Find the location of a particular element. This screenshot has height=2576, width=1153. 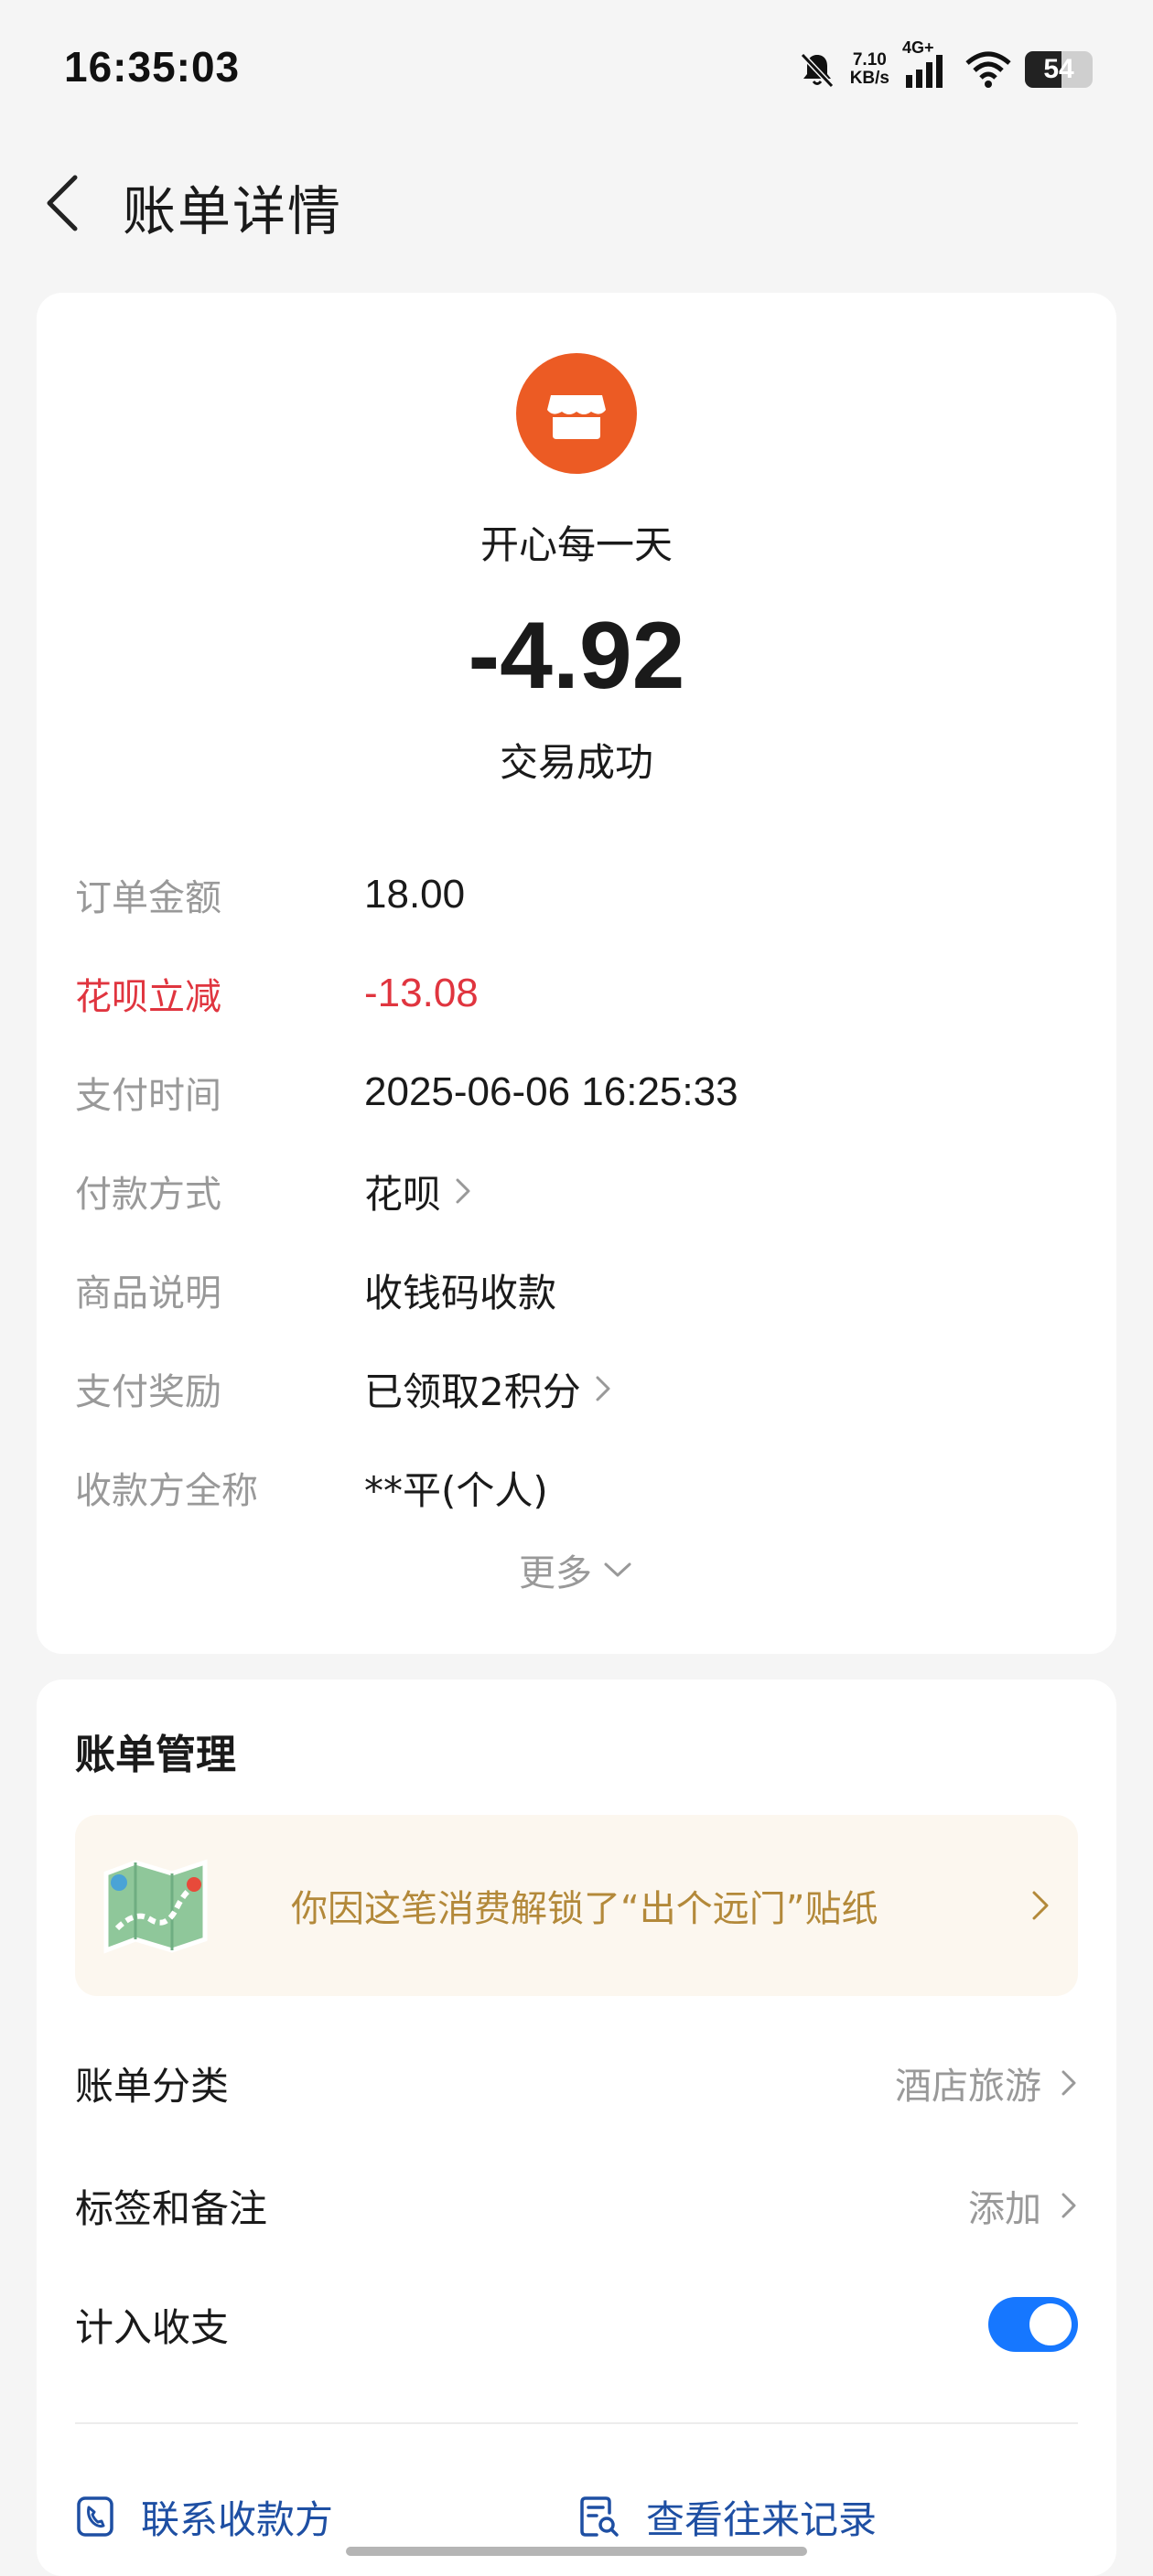

row-value: 酒店旅游 is located at coordinates (986, 2082).